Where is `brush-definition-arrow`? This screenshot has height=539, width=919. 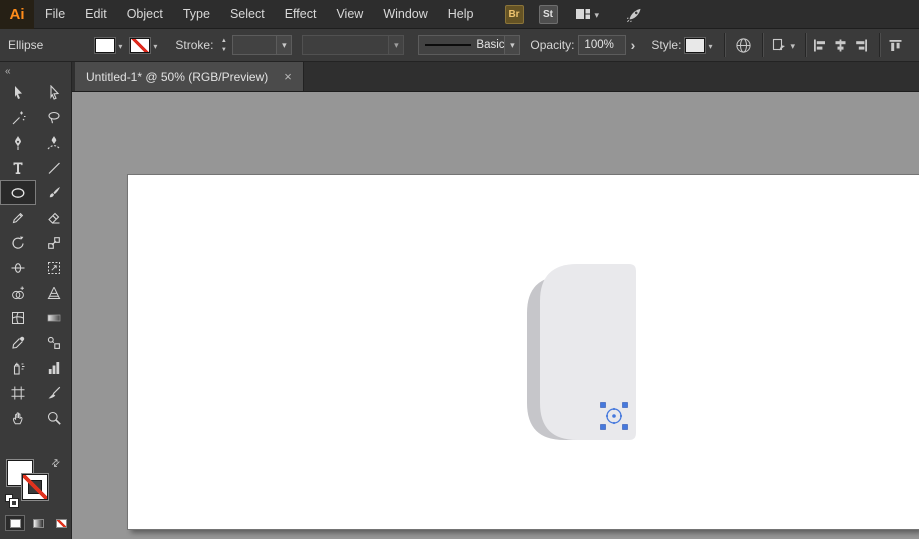 brush-definition-arrow is located at coordinates (396, 45).